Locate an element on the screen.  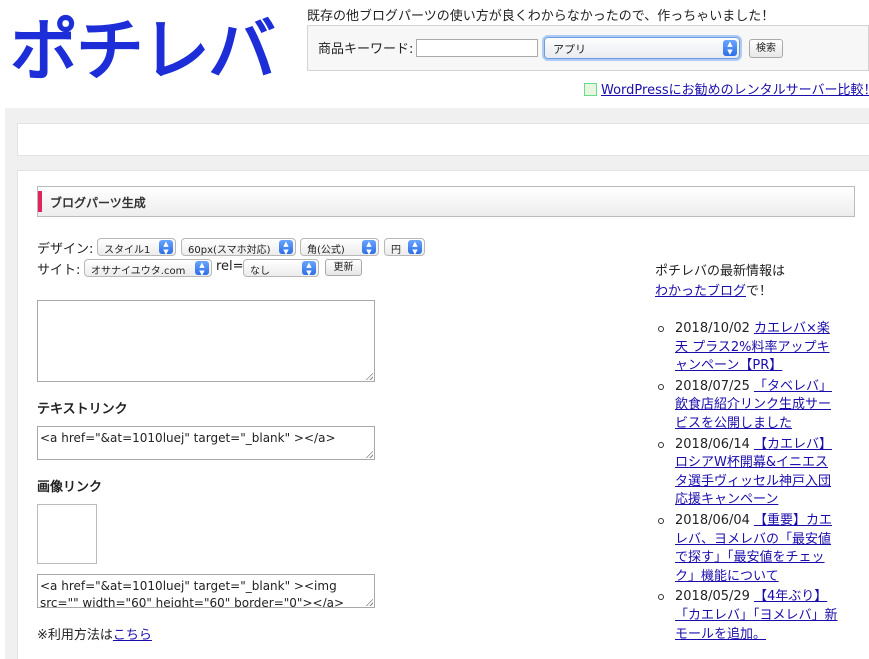
category-select: アプリ ▲ ▼ is located at coordinates (642, 48).